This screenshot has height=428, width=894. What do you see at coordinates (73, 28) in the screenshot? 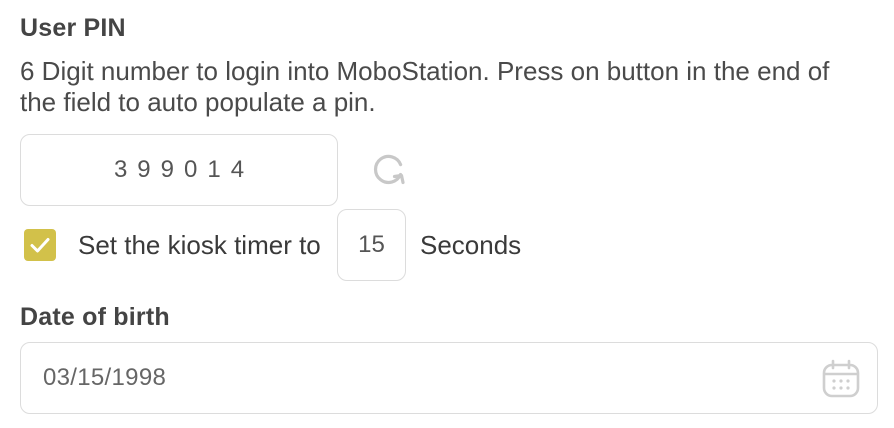
I see `user-pin-title: User PIN` at bounding box center [73, 28].